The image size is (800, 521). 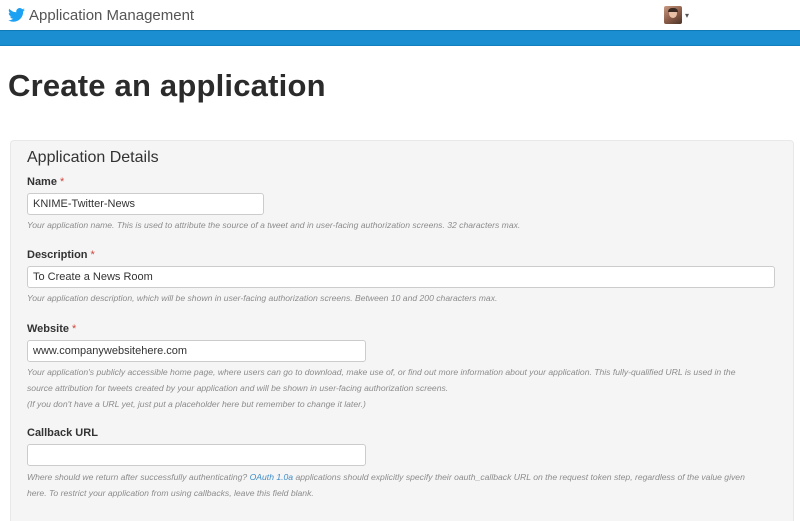 What do you see at coordinates (400, 15) in the screenshot?
I see `top-navbar: Application Management ▾` at bounding box center [400, 15].